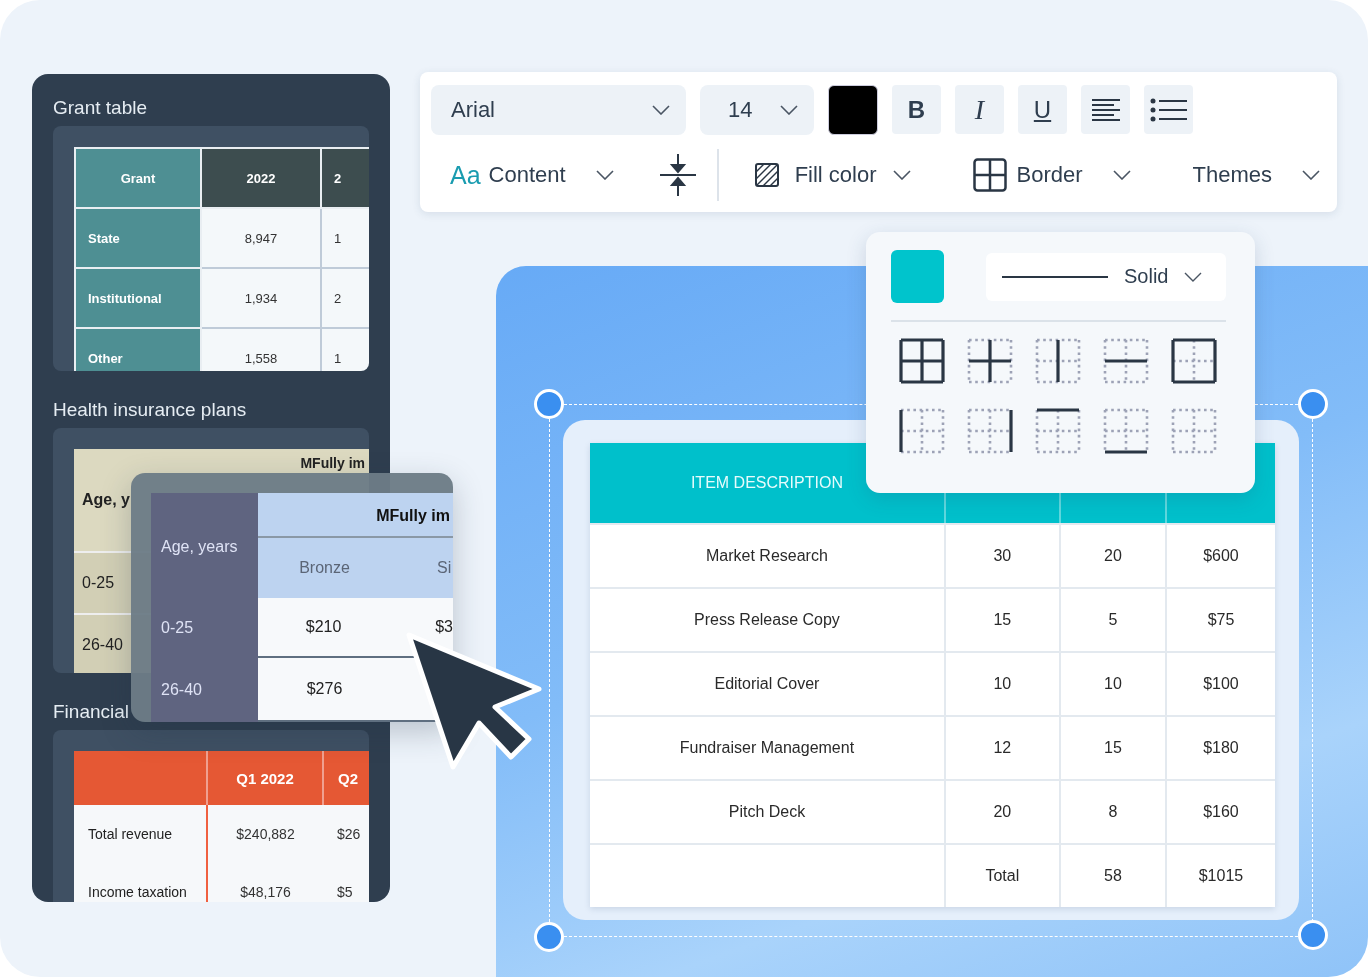 The width and height of the screenshot is (1368, 977). Describe the element at coordinates (346, 834) in the screenshot. I see `table-cell: $26` at that location.